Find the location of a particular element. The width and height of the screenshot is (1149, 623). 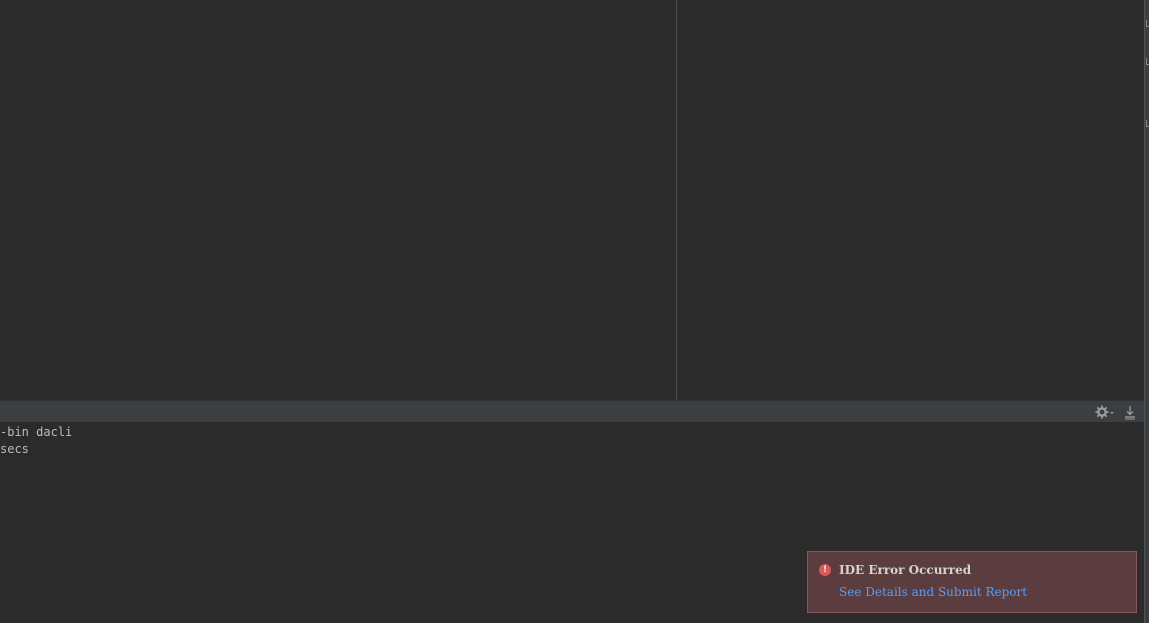

console-line: secs is located at coordinates (14, 449).